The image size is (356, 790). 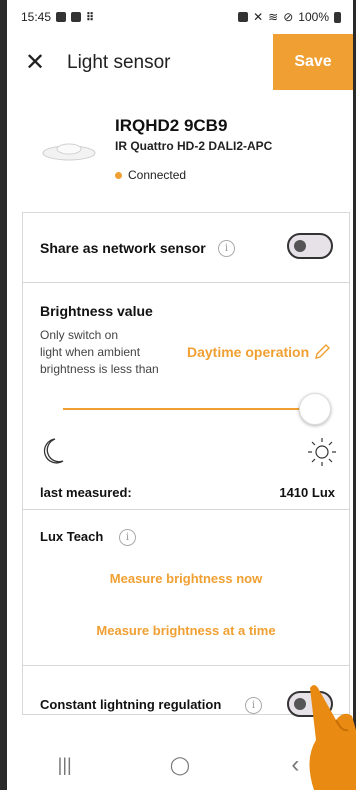 What do you see at coordinates (307, 492) in the screenshot?
I see `last-measured-value: 1410 Lux` at bounding box center [307, 492].